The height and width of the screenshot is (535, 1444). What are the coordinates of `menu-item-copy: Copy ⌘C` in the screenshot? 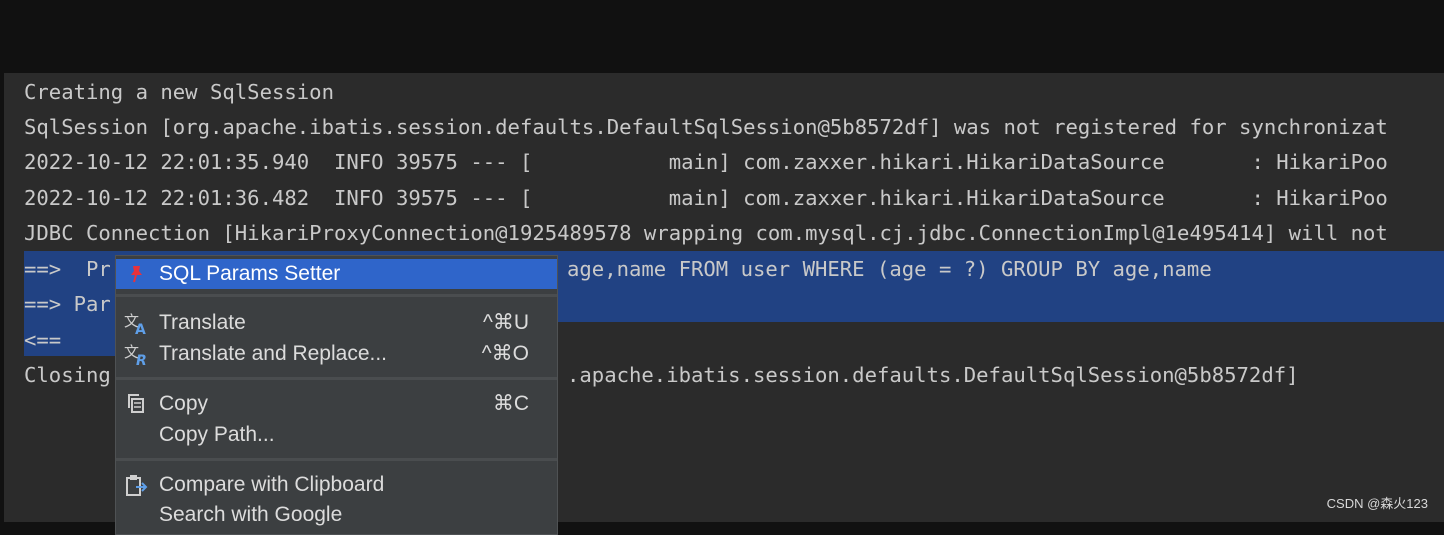 It's located at (336, 404).